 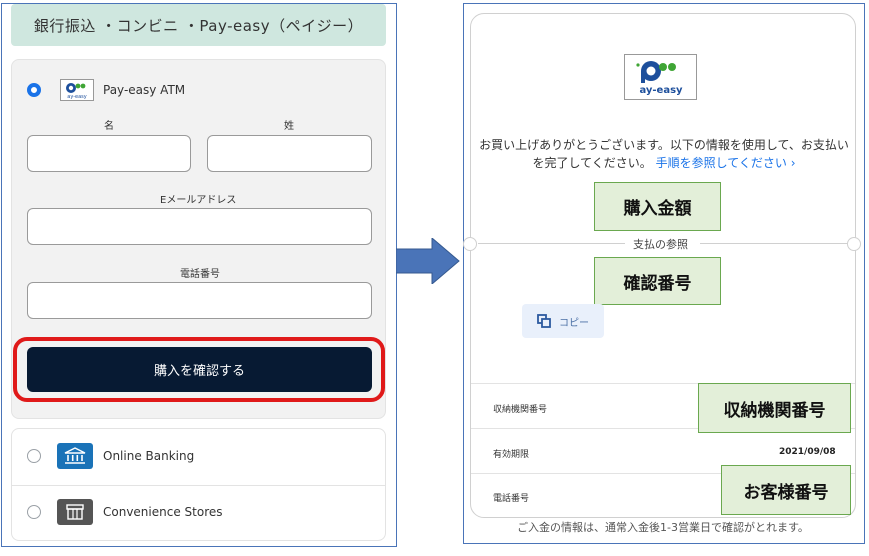 What do you see at coordinates (163, 512) in the screenshot?
I see `convenience-stores-label: Convenience Stores` at bounding box center [163, 512].